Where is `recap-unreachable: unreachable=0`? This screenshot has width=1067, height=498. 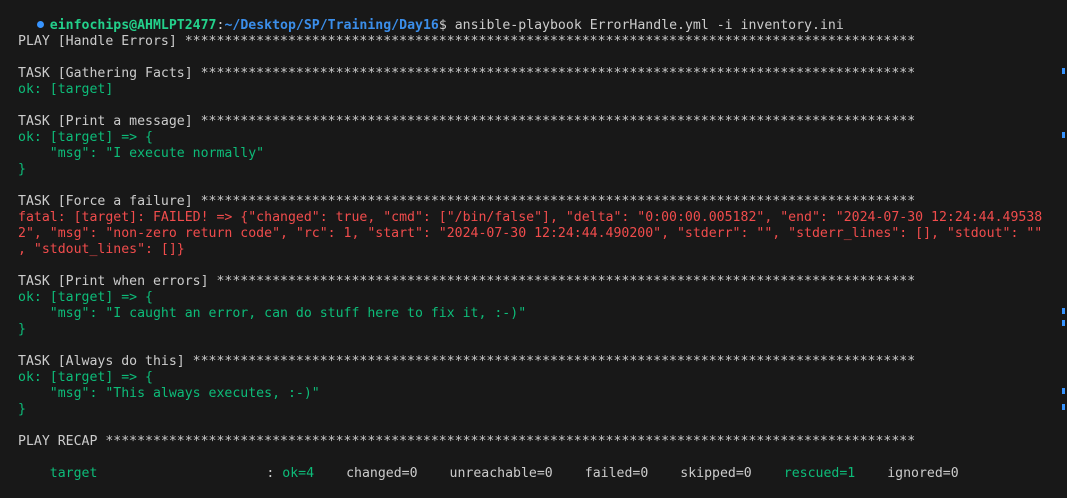 recap-unreachable: unreachable=0 is located at coordinates (501, 473).